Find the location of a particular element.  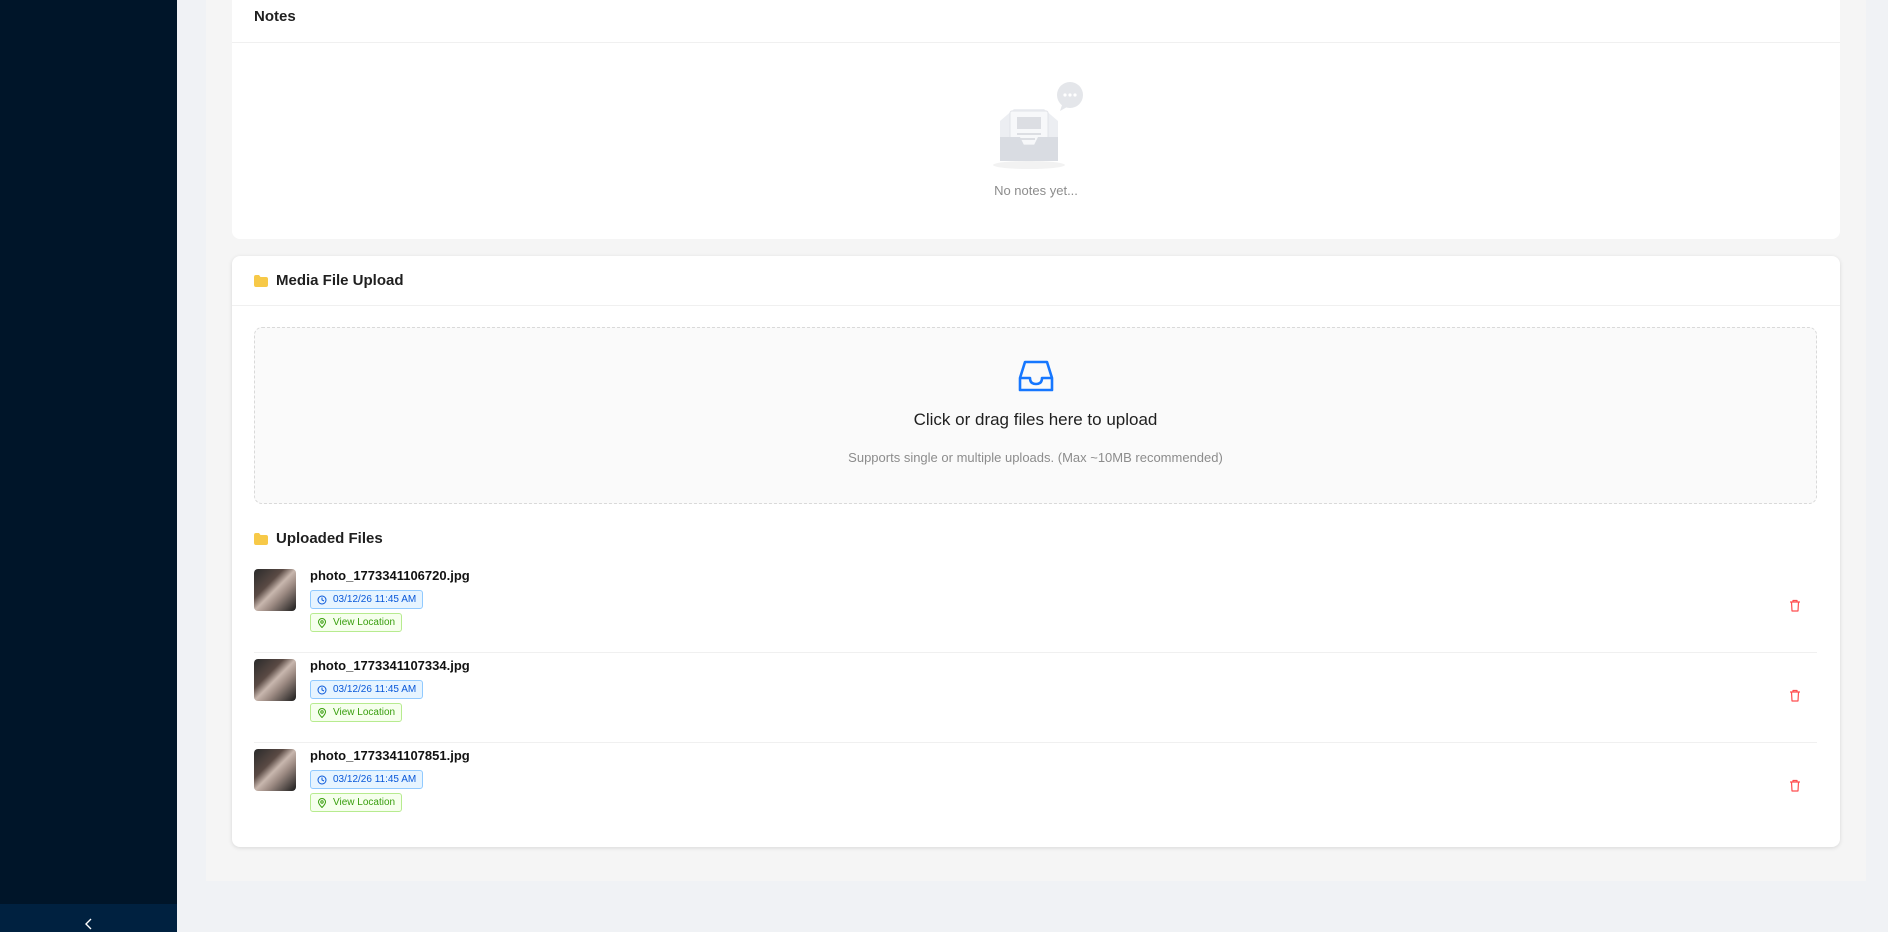

media-upload-title: Media File Upload is located at coordinates (340, 280).